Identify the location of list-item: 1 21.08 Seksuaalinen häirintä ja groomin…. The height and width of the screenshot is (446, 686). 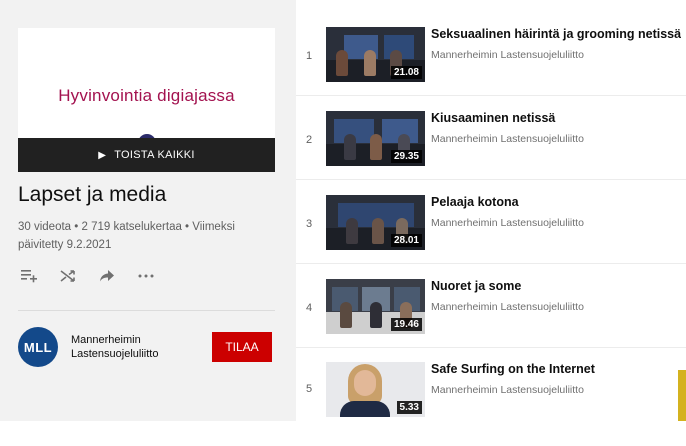
(491, 69).